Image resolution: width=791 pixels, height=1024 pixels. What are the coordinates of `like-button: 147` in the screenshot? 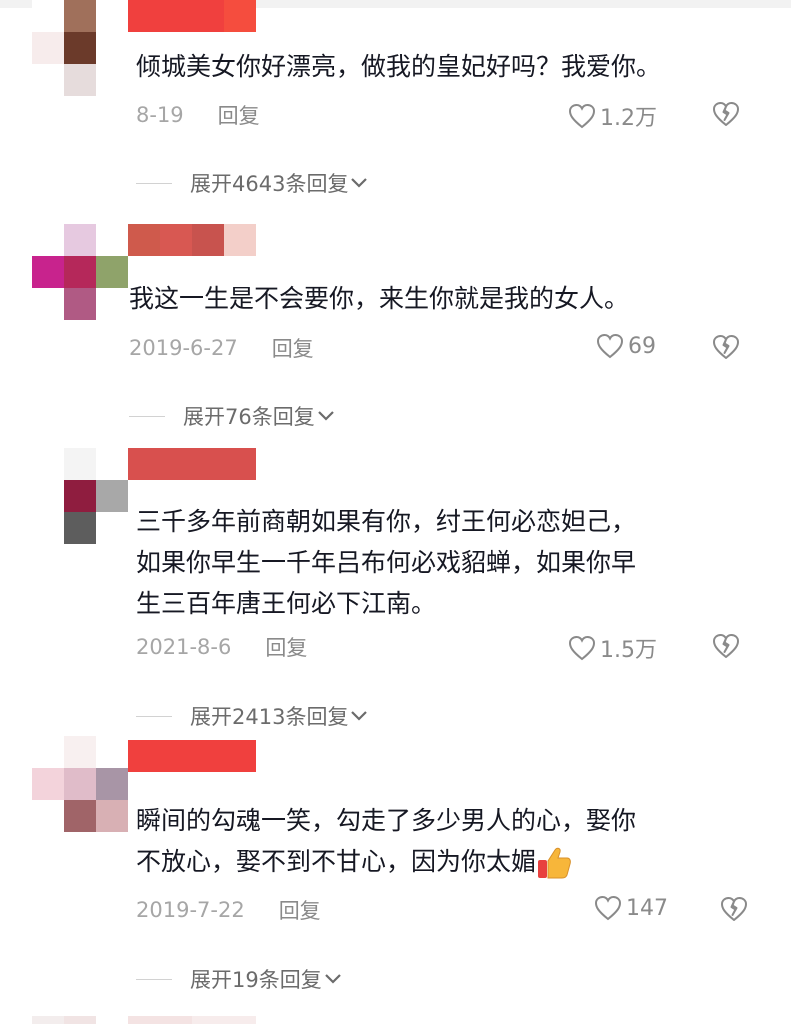 It's located at (631, 908).